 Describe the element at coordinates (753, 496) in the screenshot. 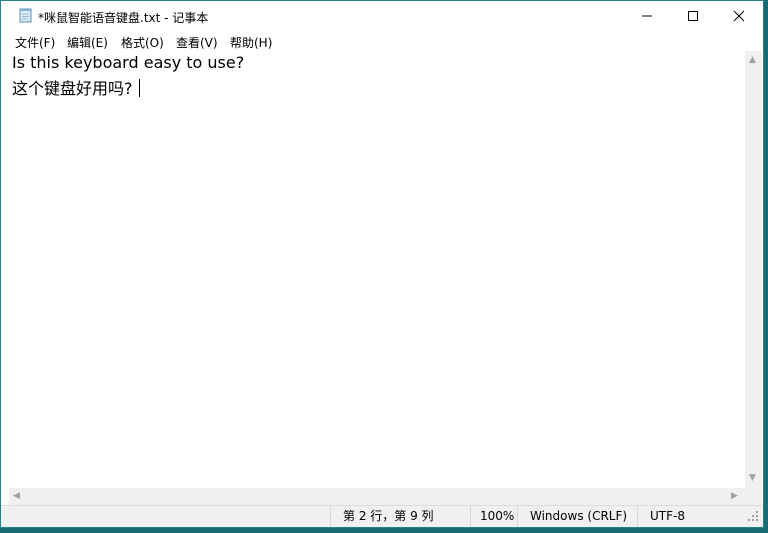

I see `scroll-corner` at that location.